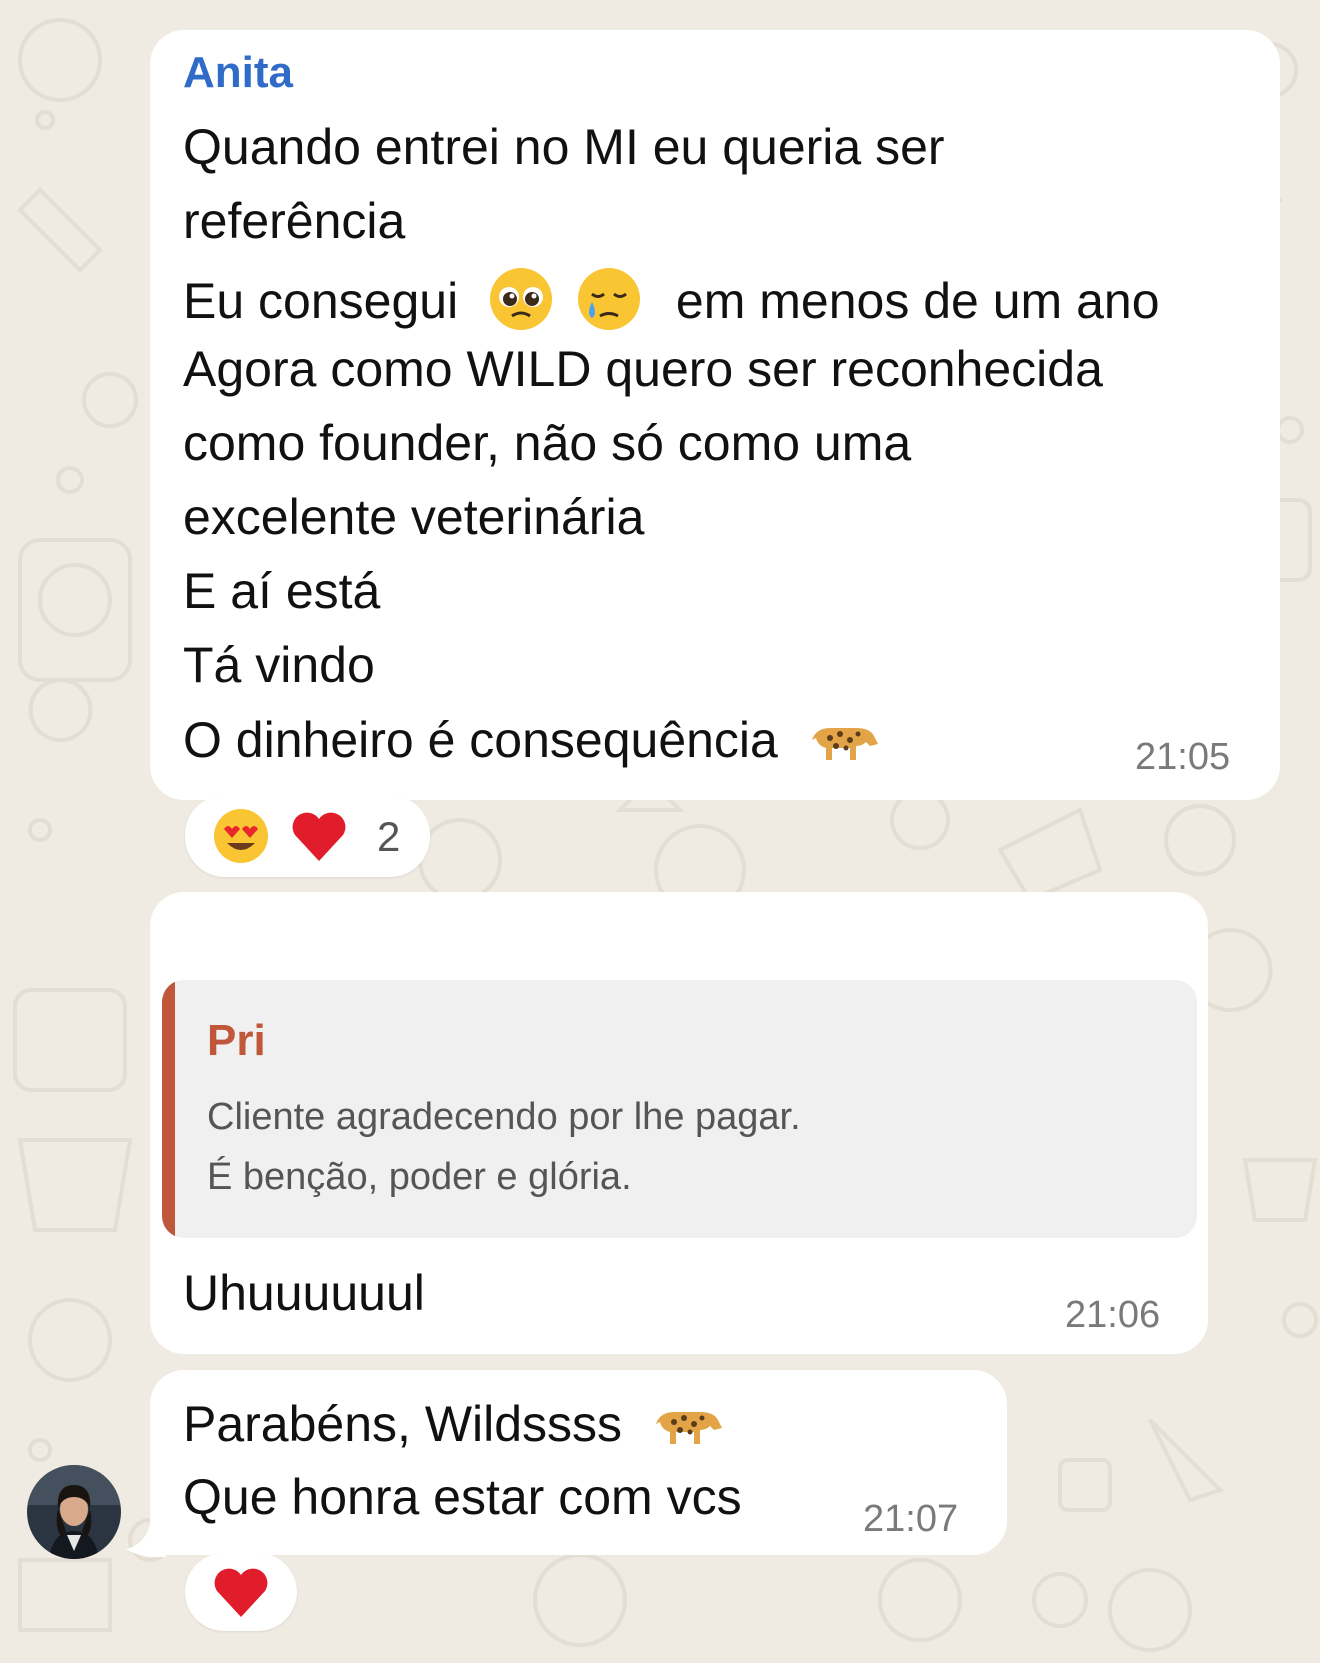 The image size is (1320, 1663). Describe the element at coordinates (304, 1293) in the screenshot. I see `message-line: Uhuuuuuul` at that location.